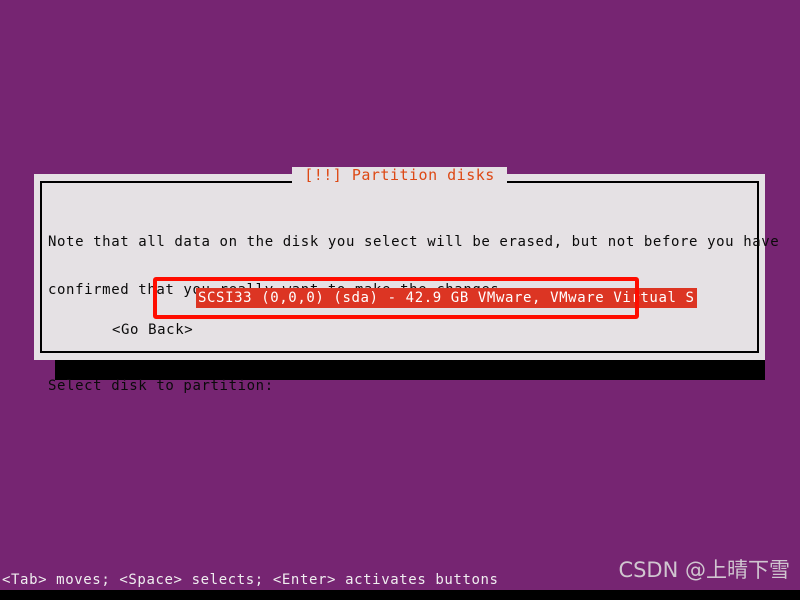  I want to click on go-back-button: <Go Back>, so click(152, 330).